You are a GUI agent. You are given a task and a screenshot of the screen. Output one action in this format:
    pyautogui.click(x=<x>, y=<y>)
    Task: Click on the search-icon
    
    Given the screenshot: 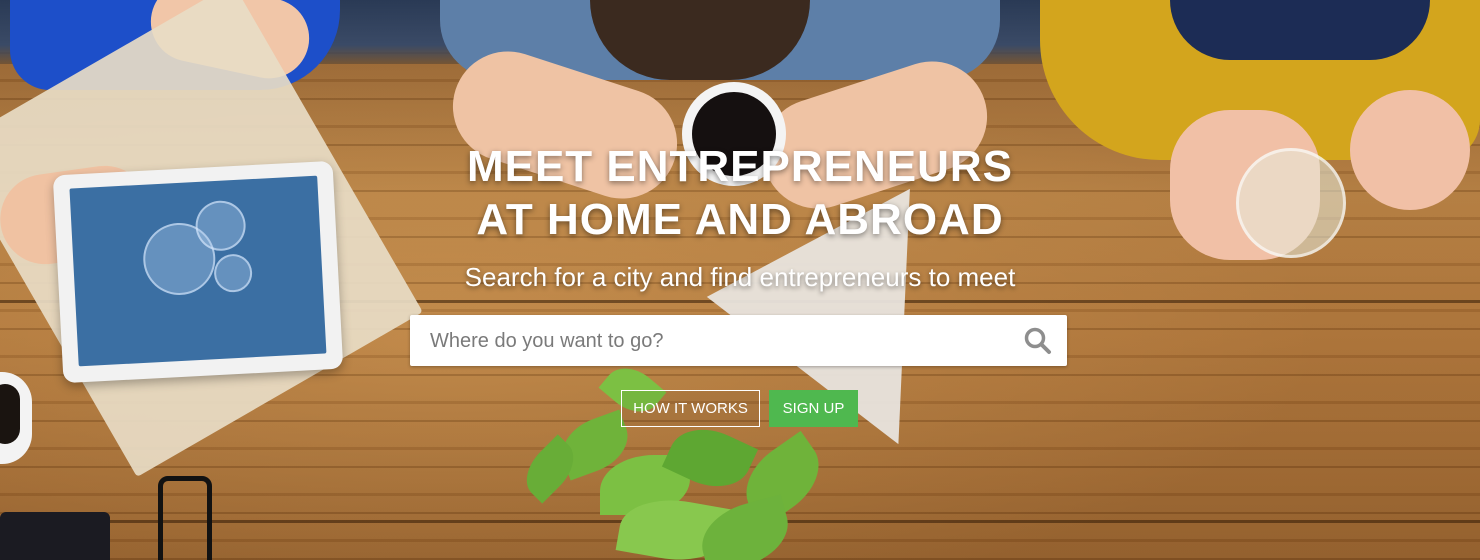 What is the action you would take?
    pyautogui.click(x=1038, y=341)
    